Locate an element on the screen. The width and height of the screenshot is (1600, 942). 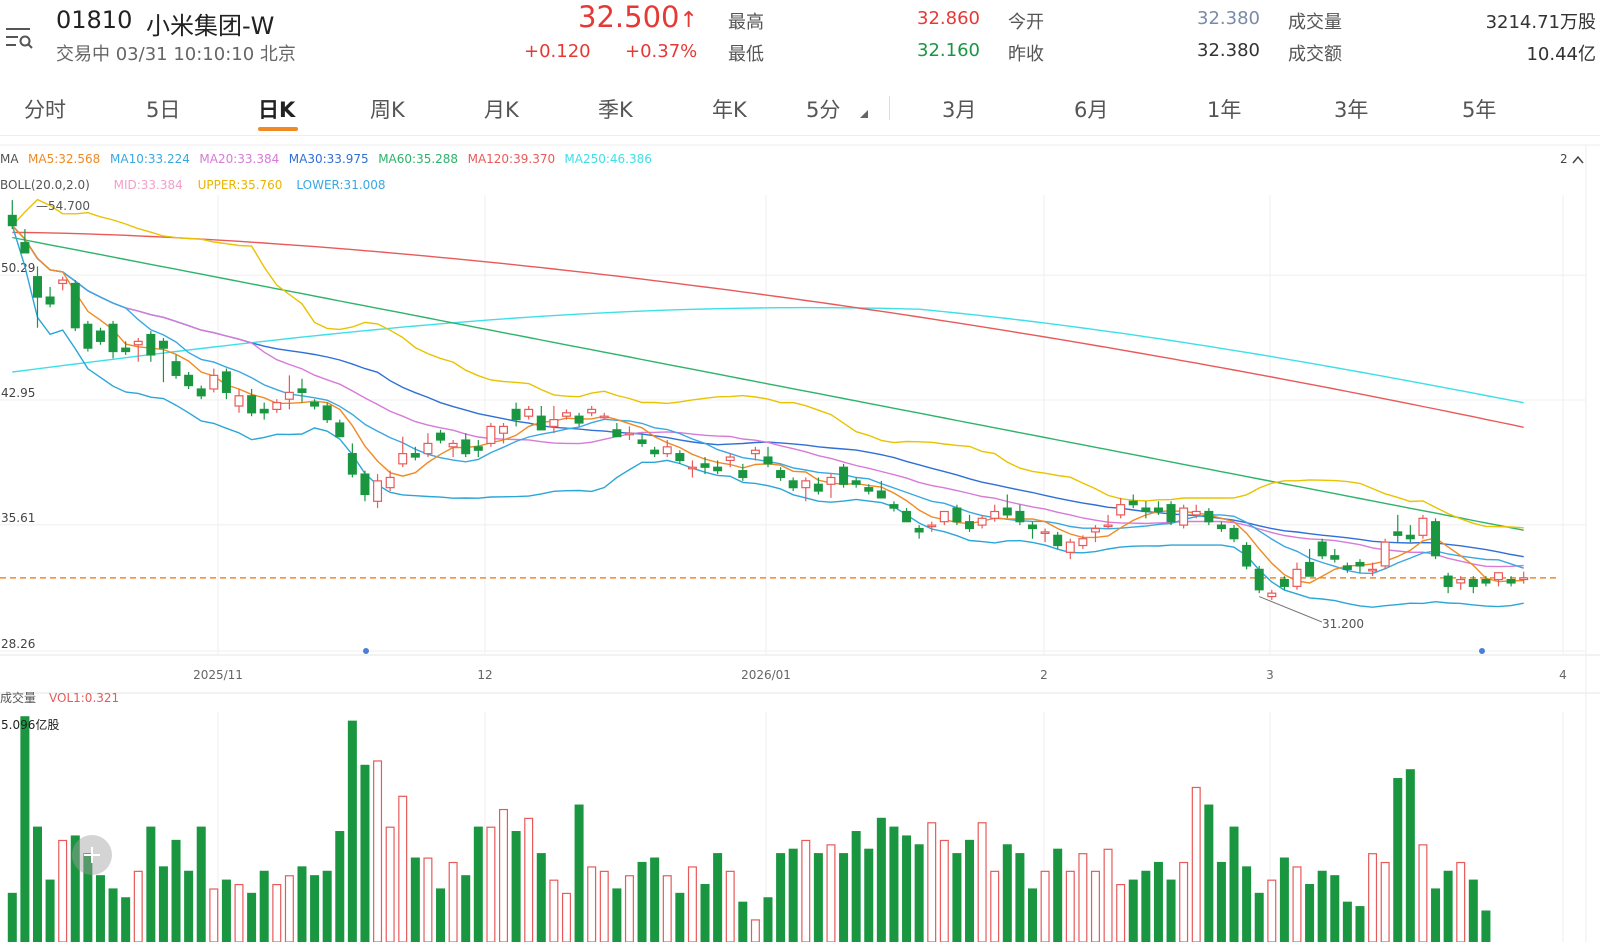
menu-search-icon is located at coordinates (19, 39).